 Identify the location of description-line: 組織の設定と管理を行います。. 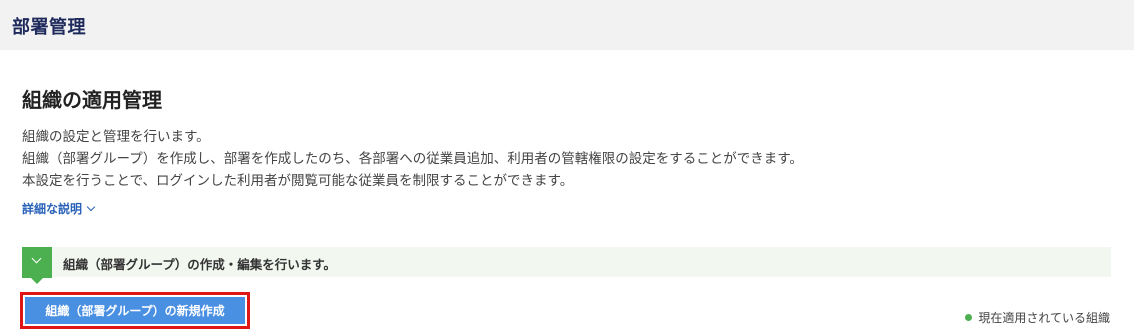
(116, 137).